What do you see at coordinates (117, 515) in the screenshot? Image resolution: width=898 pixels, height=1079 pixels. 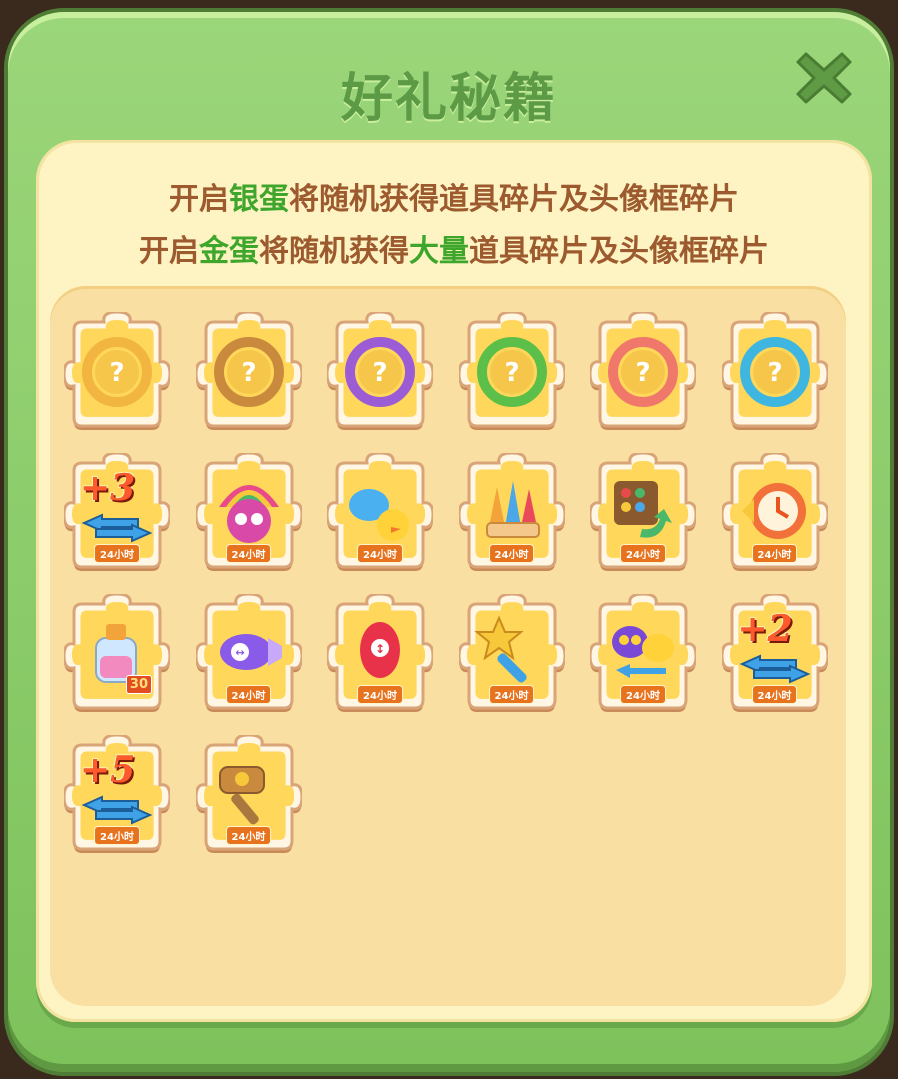 I see `item-tile: +3 24小时` at bounding box center [117, 515].